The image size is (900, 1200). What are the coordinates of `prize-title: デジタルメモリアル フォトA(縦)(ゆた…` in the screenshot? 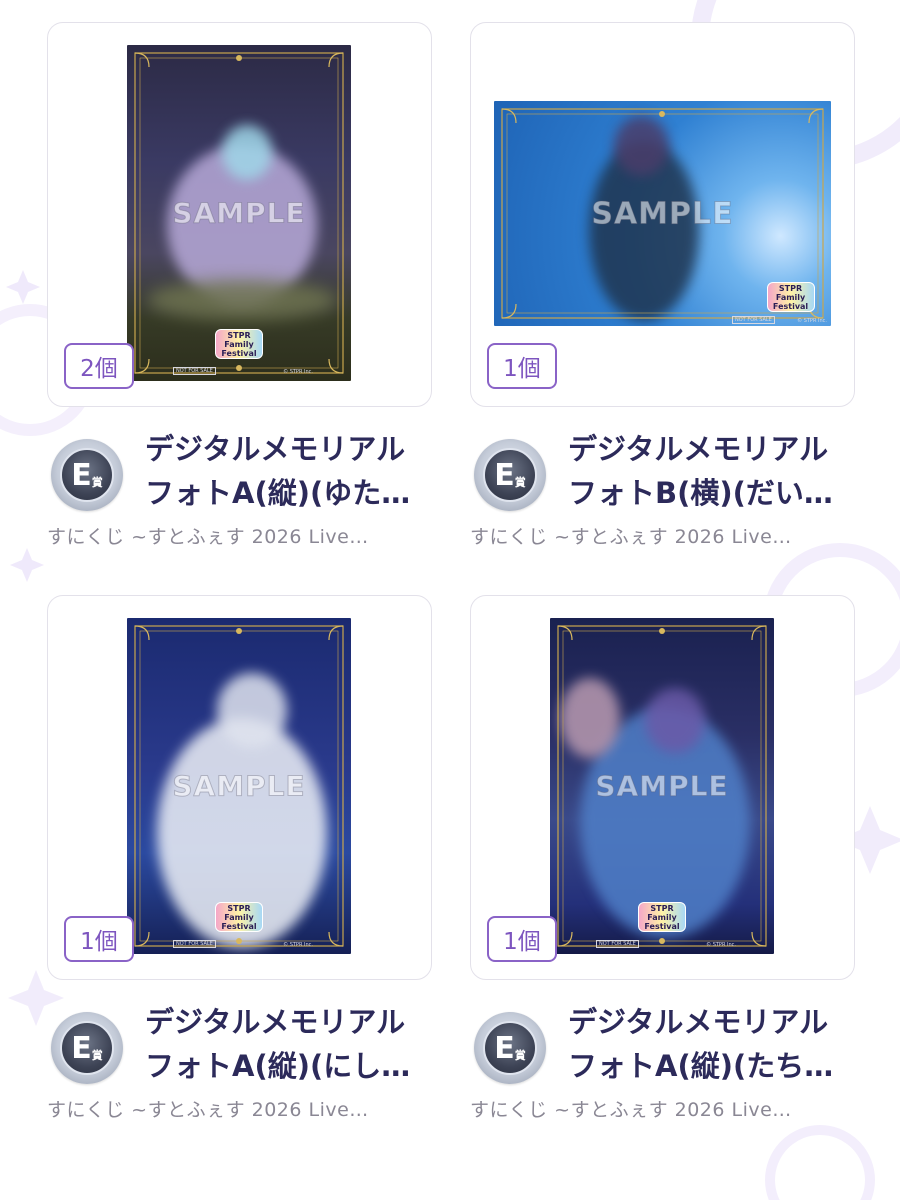 It's located at (287, 471).